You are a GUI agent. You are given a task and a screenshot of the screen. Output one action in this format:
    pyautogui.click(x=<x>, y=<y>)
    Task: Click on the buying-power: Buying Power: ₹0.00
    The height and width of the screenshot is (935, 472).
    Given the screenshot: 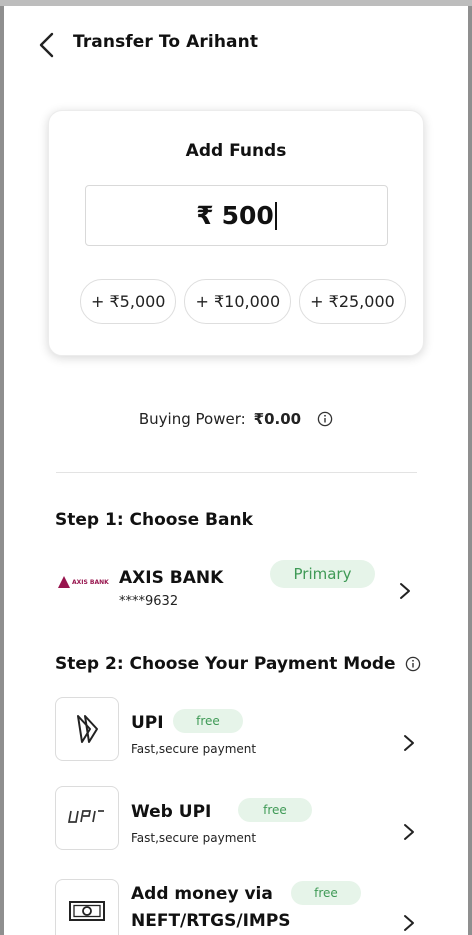 What is the action you would take?
    pyautogui.click(x=236, y=419)
    